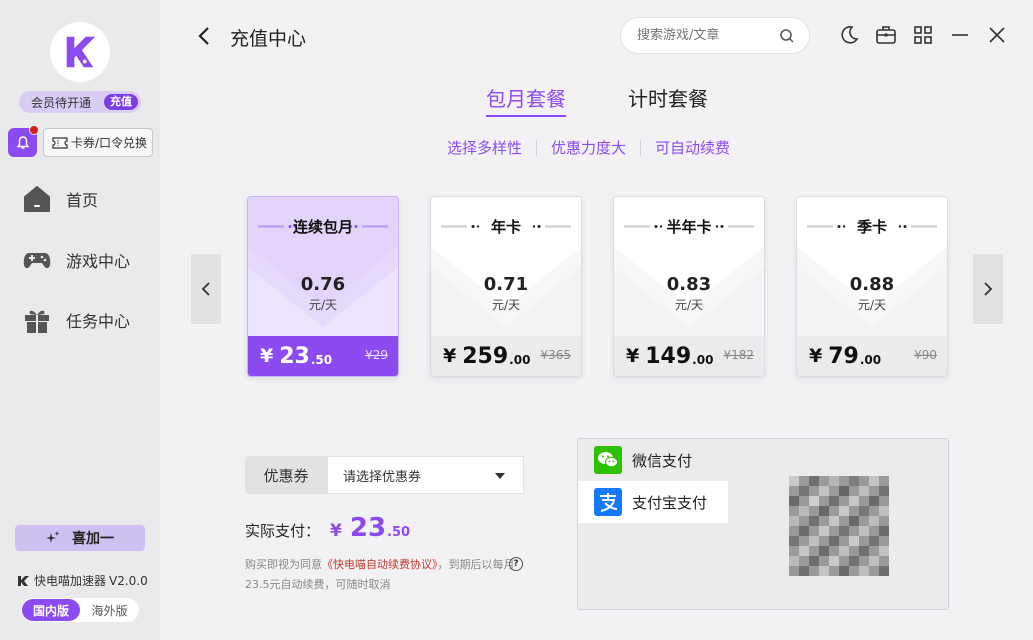 Image resolution: width=1033 pixels, height=640 pixels. What do you see at coordinates (425, 475) in the screenshot?
I see `coupon-select: 请选择优惠券` at bounding box center [425, 475].